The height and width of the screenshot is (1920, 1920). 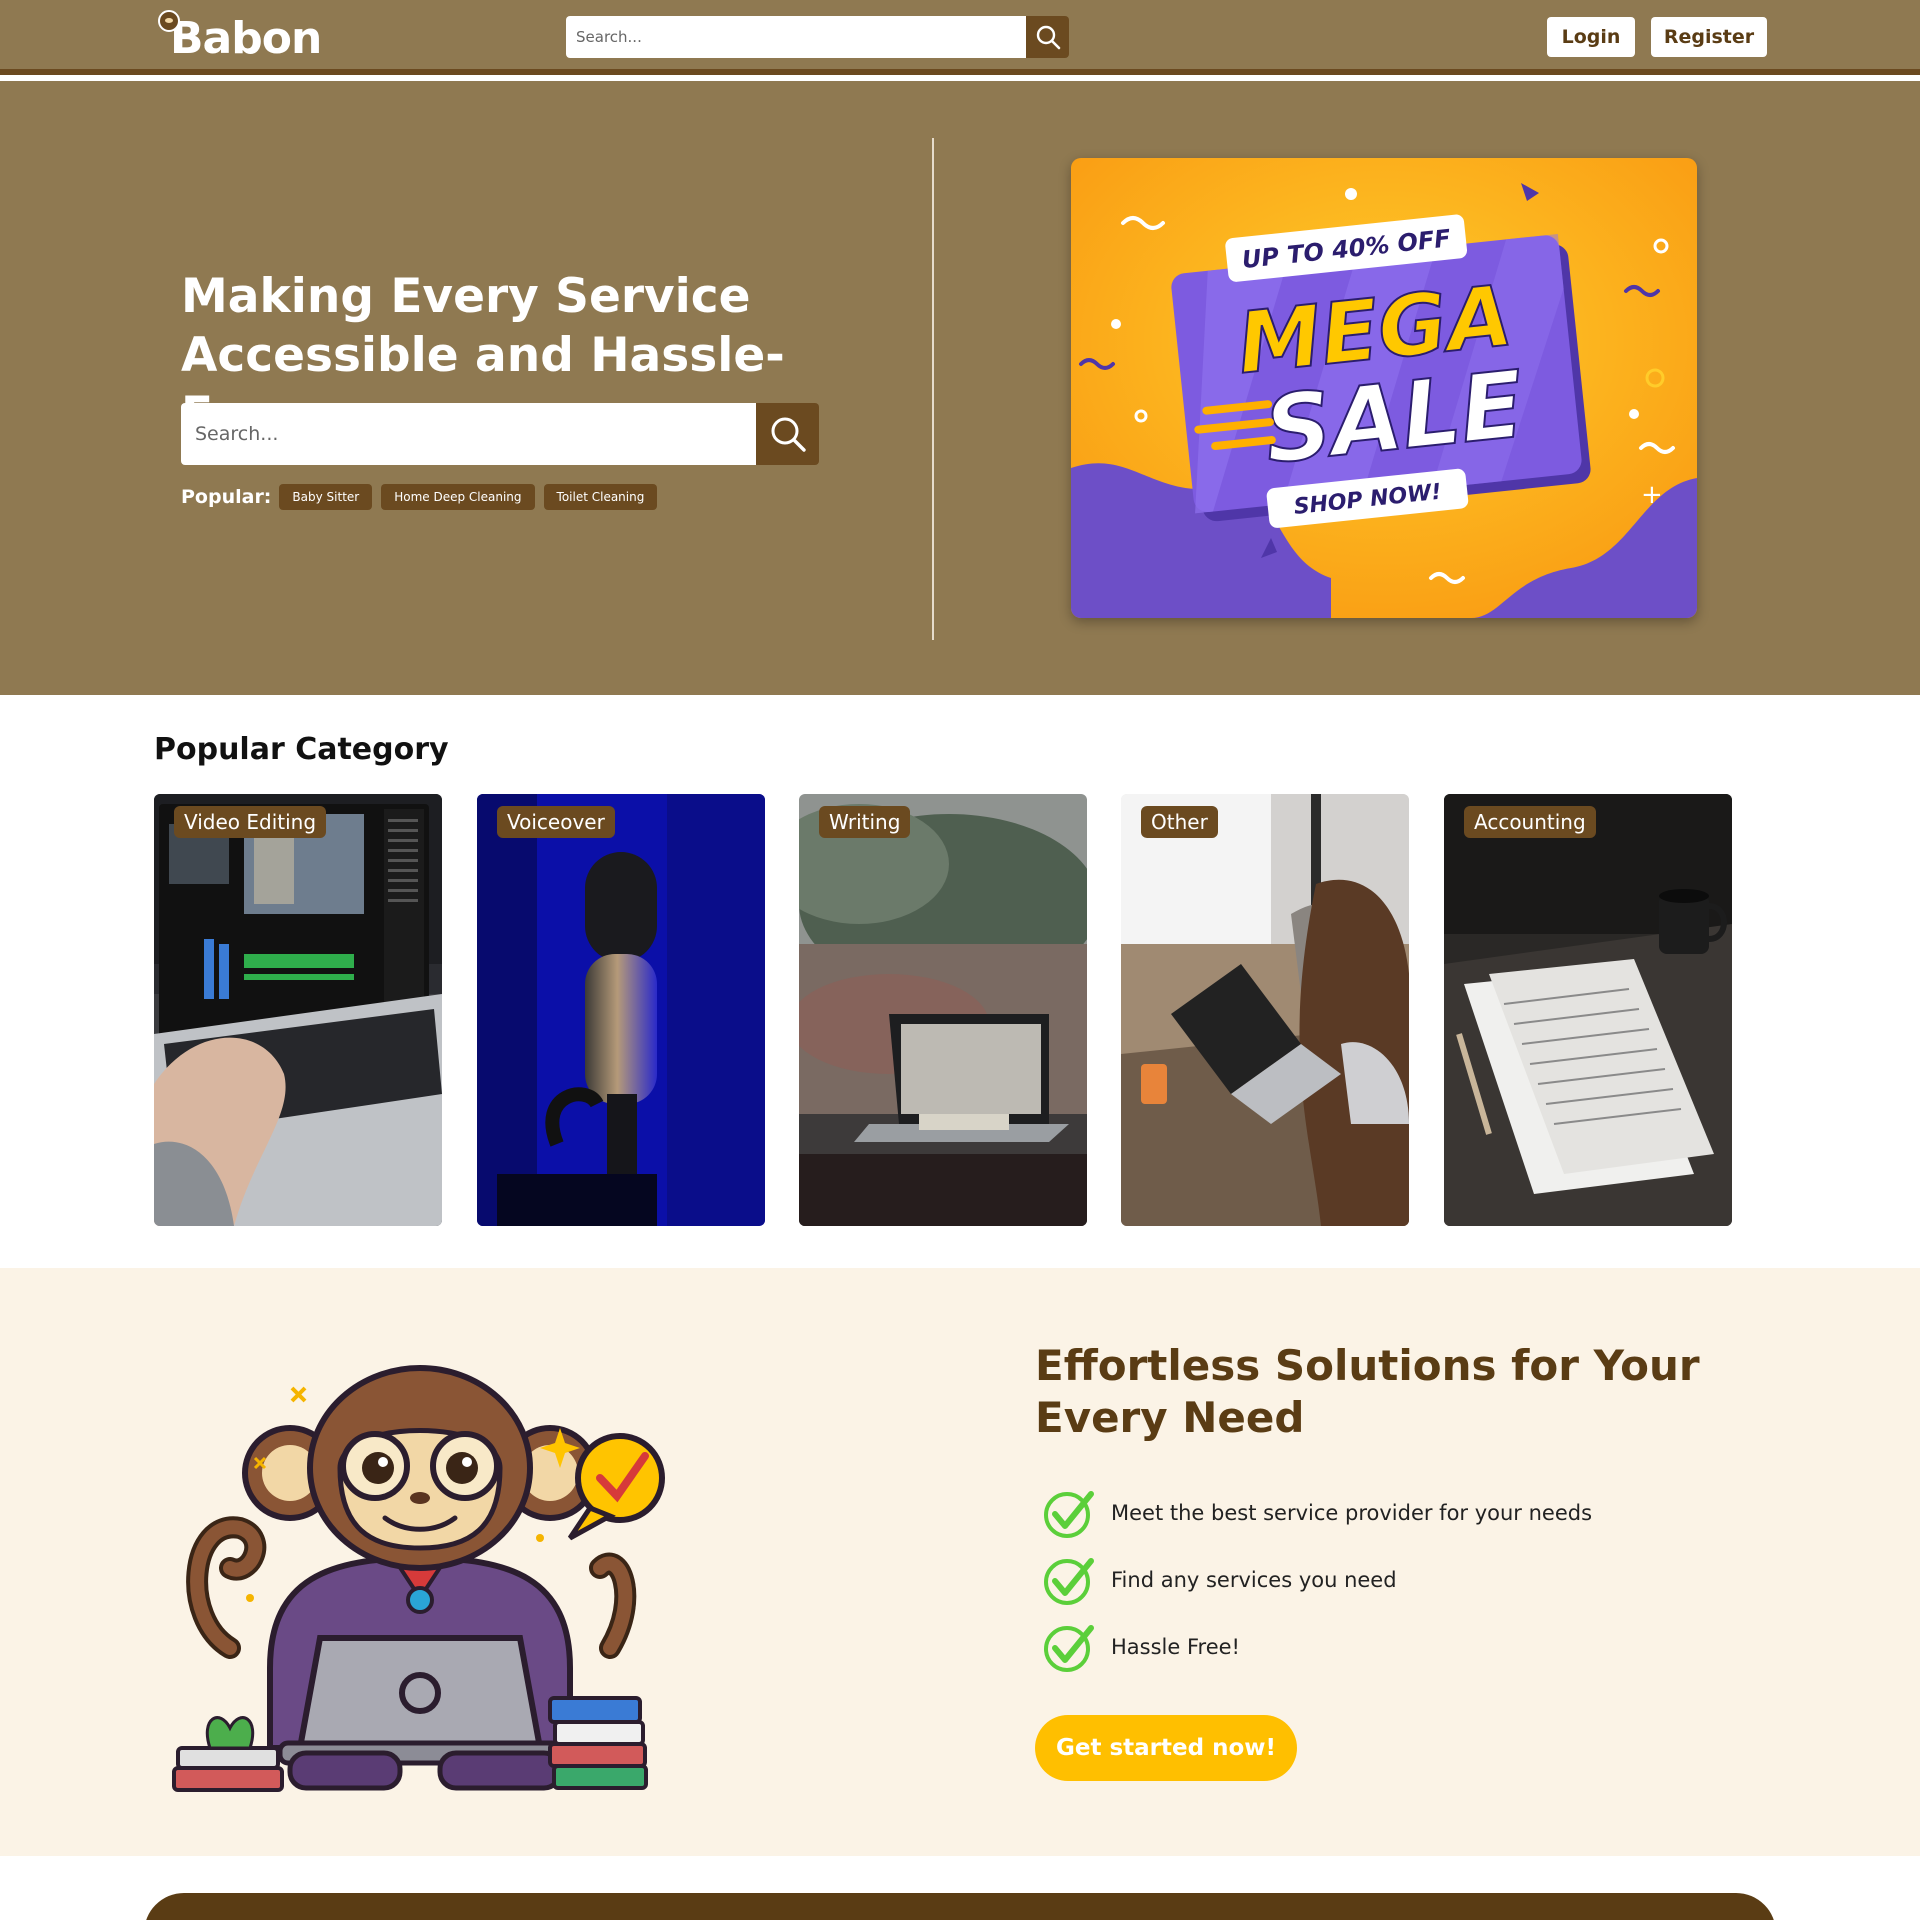 I want to click on popular-label: Popular:, so click(x=226, y=497).